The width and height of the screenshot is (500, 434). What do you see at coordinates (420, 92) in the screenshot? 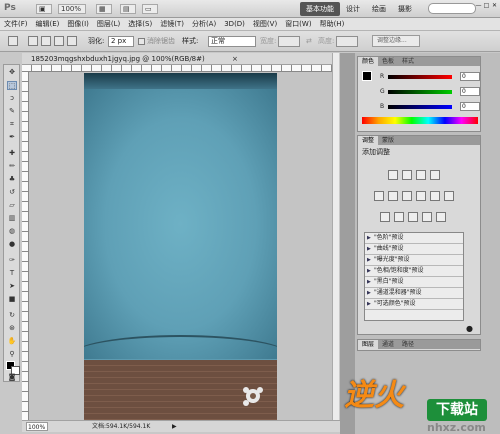
I see `green-track` at bounding box center [420, 92].